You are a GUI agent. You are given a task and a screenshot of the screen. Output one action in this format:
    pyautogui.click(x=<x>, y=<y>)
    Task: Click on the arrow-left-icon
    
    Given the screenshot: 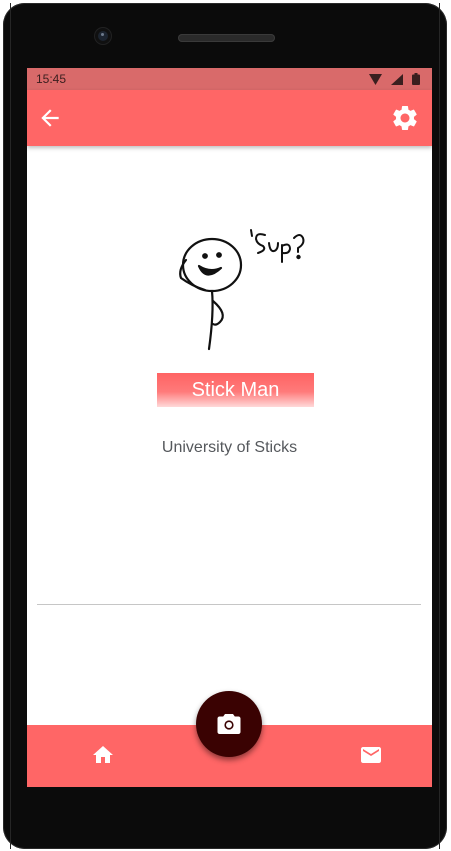 What is the action you would take?
    pyautogui.click(x=50, y=118)
    